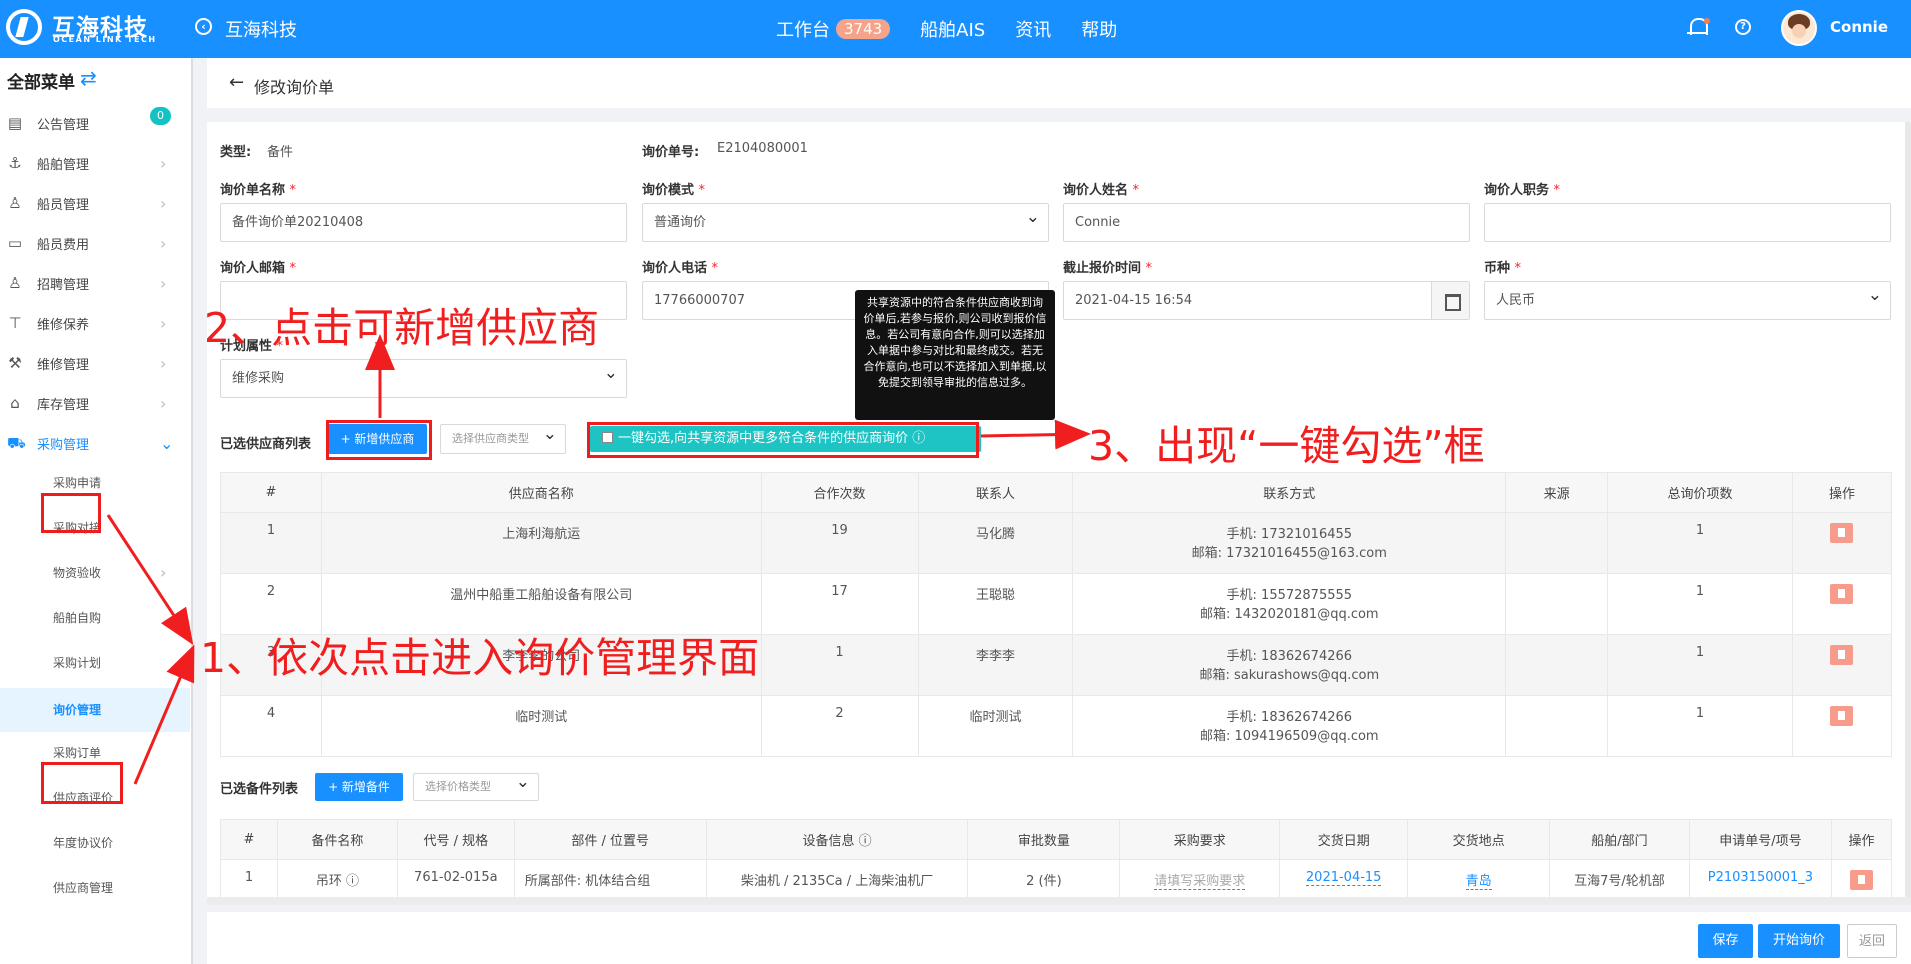  What do you see at coordinates (402, 328) in the screenshot?
I see `annotation-step-2: 2、点击可新增供应商` at bounding box center [402, 328].